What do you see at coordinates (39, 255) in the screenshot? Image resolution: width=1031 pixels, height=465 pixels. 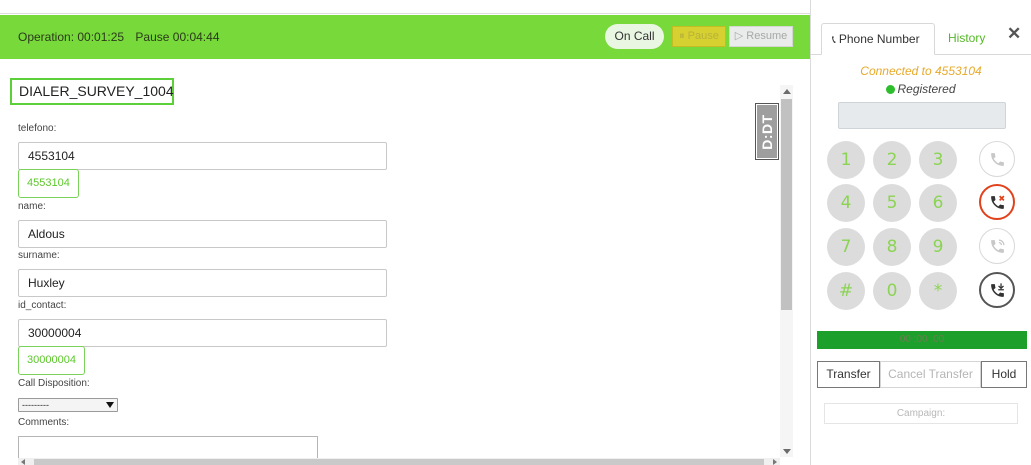 I see `surname-label: surname:` at bounding box center [39, 255].